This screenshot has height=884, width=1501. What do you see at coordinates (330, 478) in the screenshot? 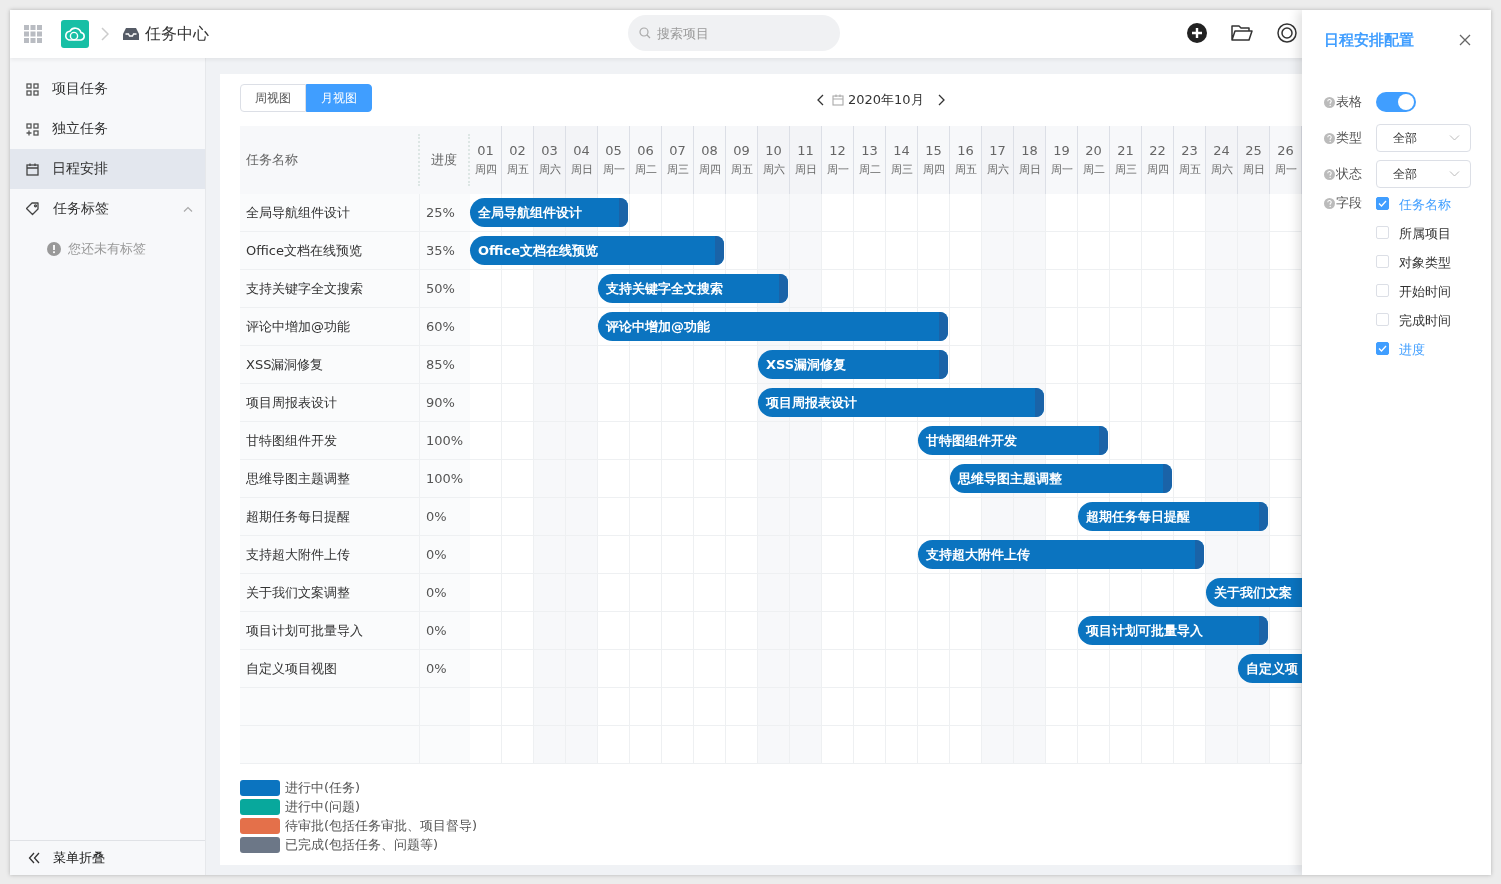
I see `task-name-cell: 思维导图主题调整` at bounding box center [330, 478].